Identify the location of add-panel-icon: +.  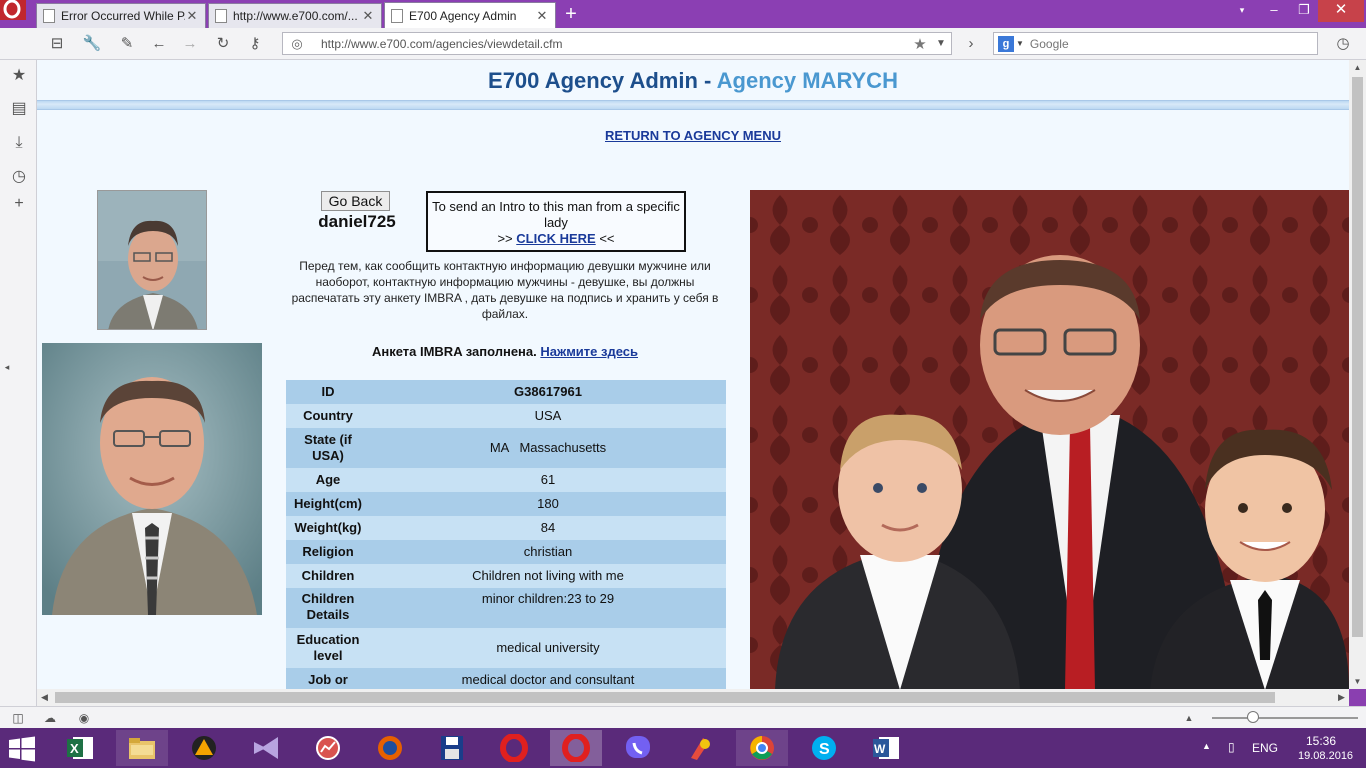
(19, 204).